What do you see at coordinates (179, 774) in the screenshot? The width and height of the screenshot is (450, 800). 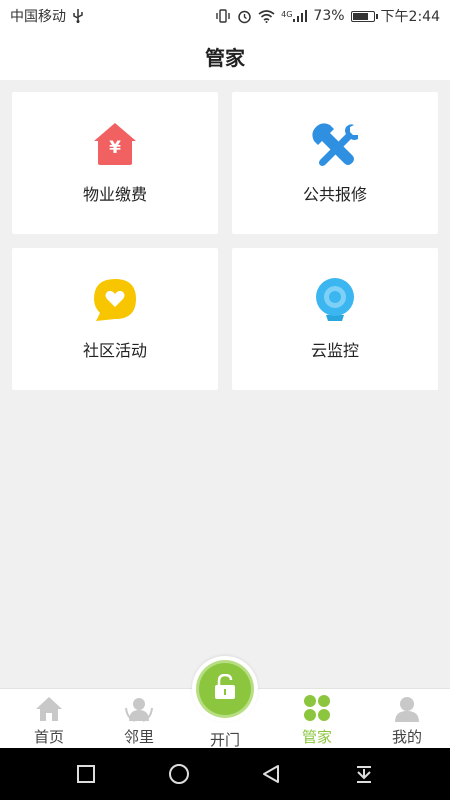 I see `home-circle-icon` at bounding box center [179, 774].